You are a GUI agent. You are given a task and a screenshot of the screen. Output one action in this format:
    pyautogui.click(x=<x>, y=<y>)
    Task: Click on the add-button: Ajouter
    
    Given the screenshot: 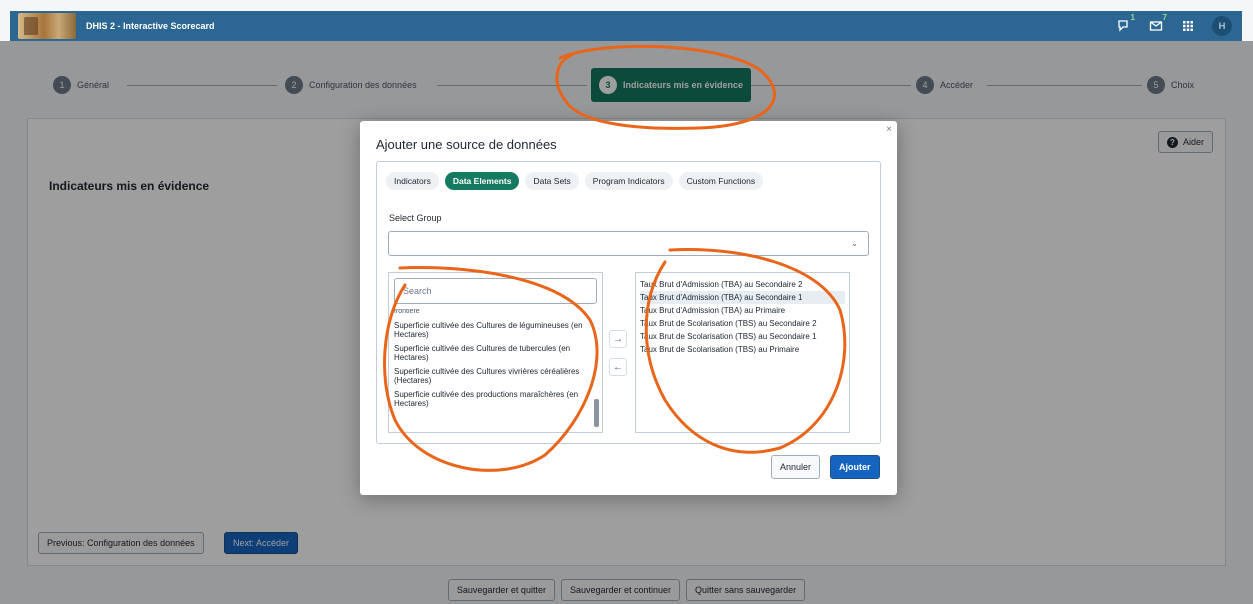 What is the action you would take?
    pyautogui.click(x=855, y=467)
    